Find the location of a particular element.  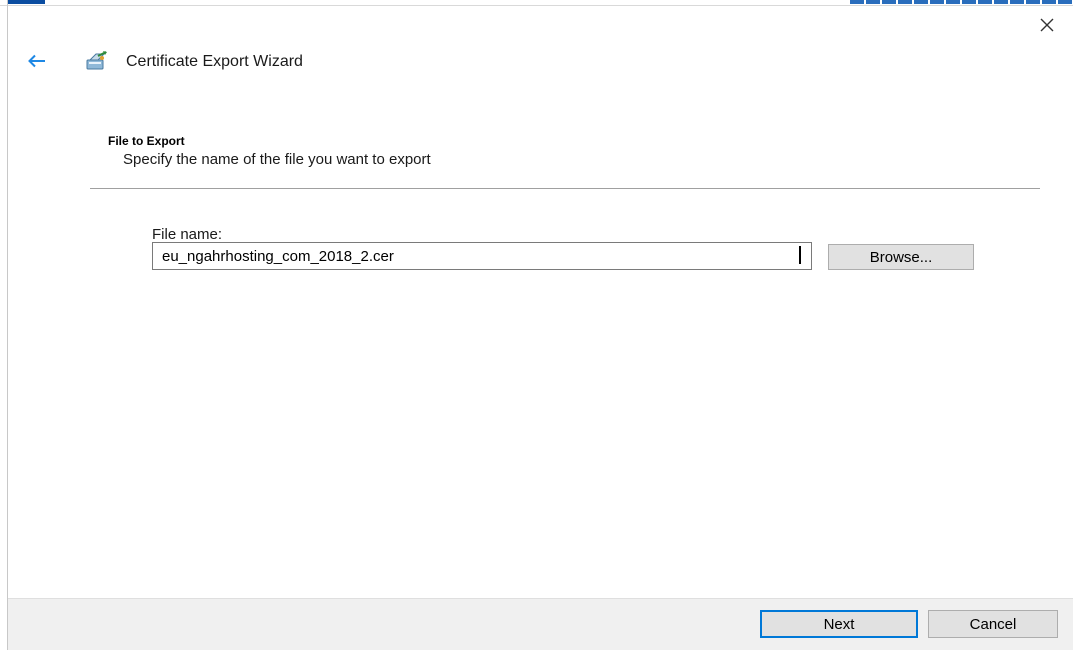

back-arrow-icon is located at coordinates (36, 61).